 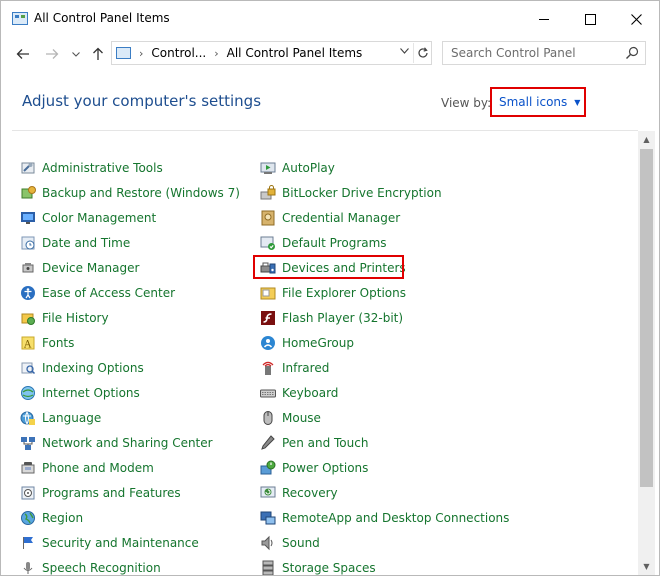 I want to click on scroll-up-button: ▲, so click(x=646, y=139).